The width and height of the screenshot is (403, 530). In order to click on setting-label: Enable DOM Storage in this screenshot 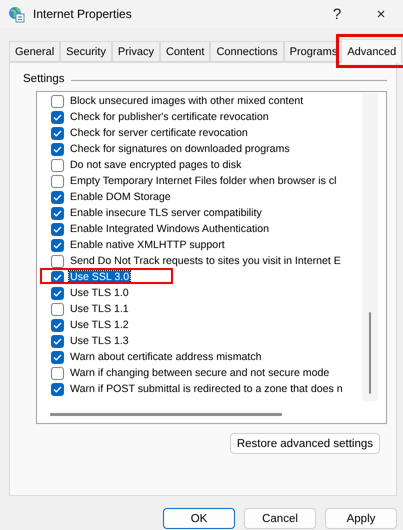, I will do `click(120, 197)`.